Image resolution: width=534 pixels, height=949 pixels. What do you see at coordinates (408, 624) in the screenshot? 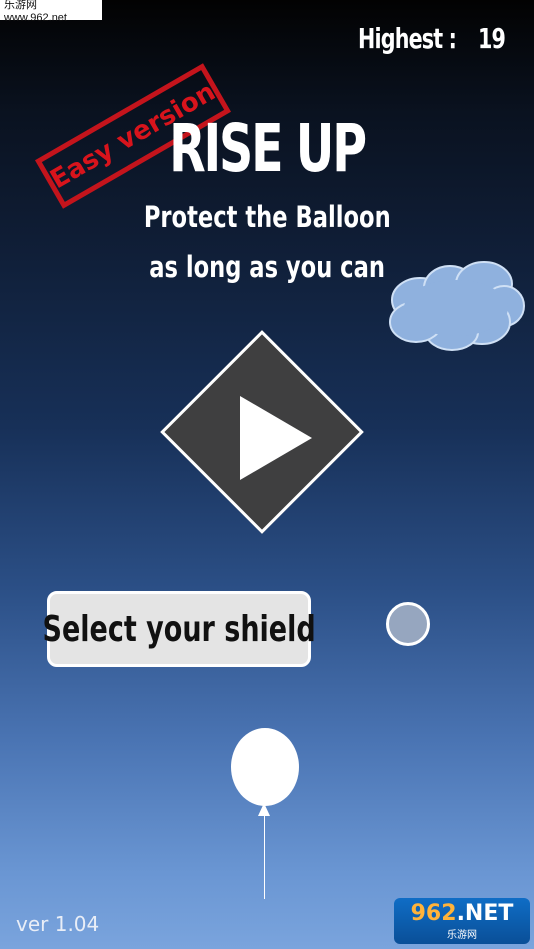
I see `shield-dot-icon` at bounding box center [408, 624].